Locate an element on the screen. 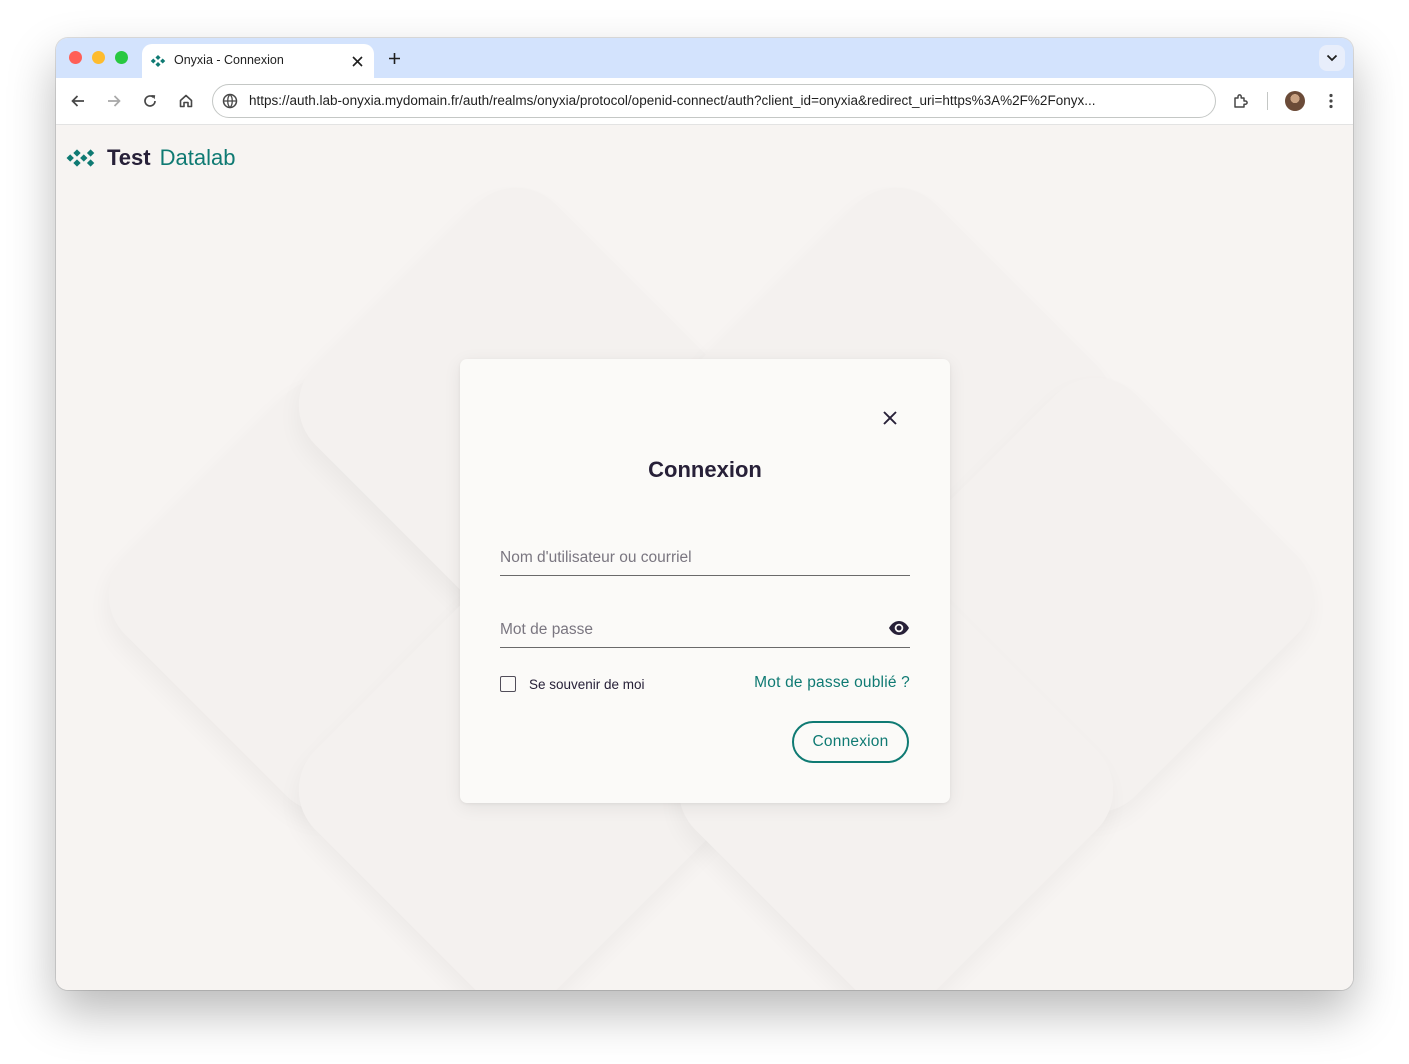  close-window-button is located at coordinates (75, 57).